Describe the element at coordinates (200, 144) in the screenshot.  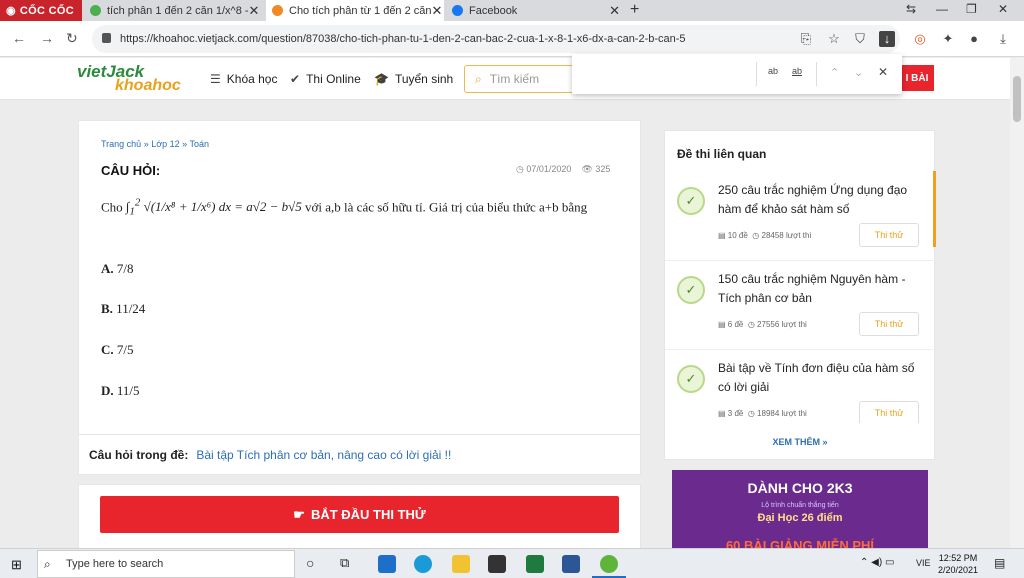
I see `breadcrumb-subject: Toán` at that location.